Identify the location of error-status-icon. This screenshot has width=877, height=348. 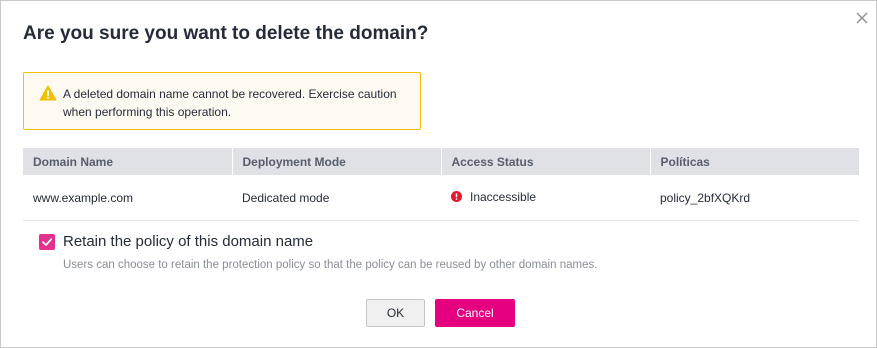
(456, 197).